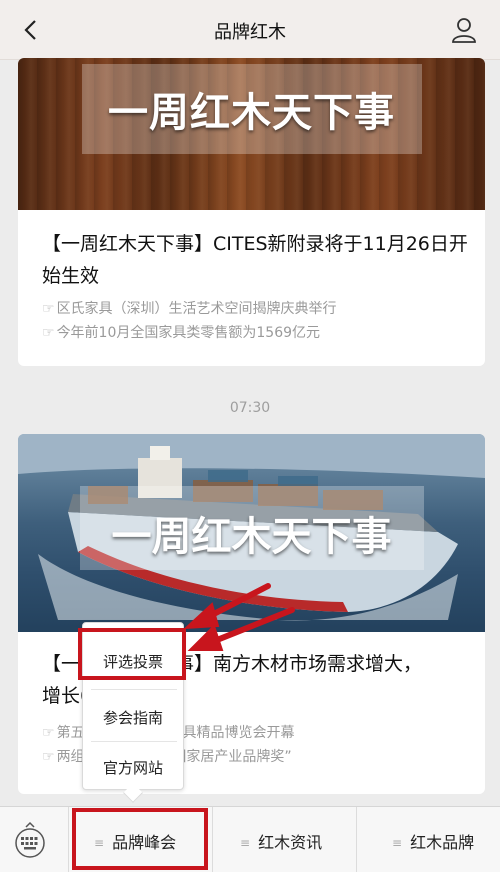 The width and height of the screenshot is (500, 872). Describe the element at coordinates (250, 408) in the screenshot. I see `message-timestamp: 07:30` at that location.